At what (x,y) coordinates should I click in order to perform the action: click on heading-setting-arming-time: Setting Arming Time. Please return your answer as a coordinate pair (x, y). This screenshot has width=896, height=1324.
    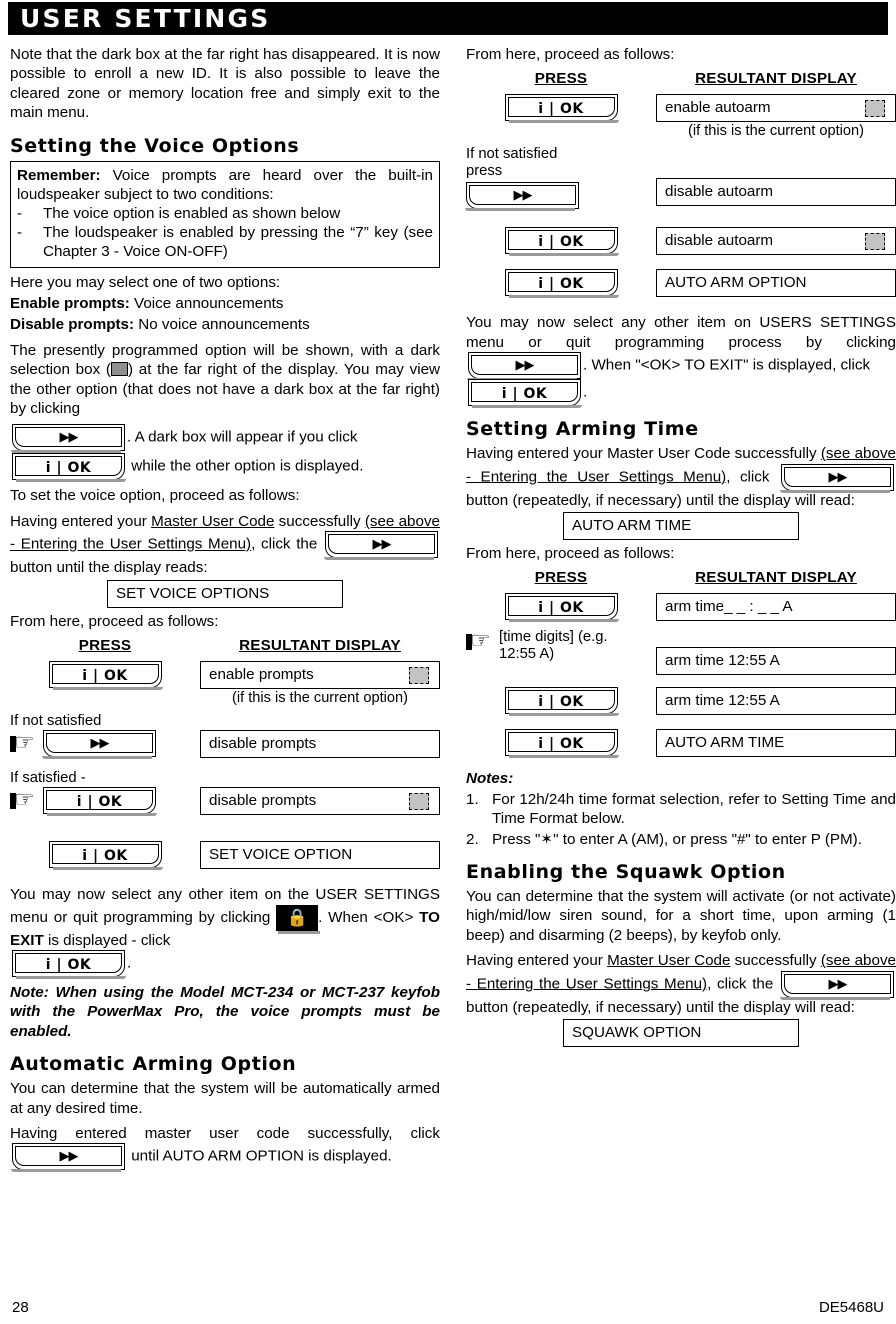
    Looking at the image, I should click on (582, 429).